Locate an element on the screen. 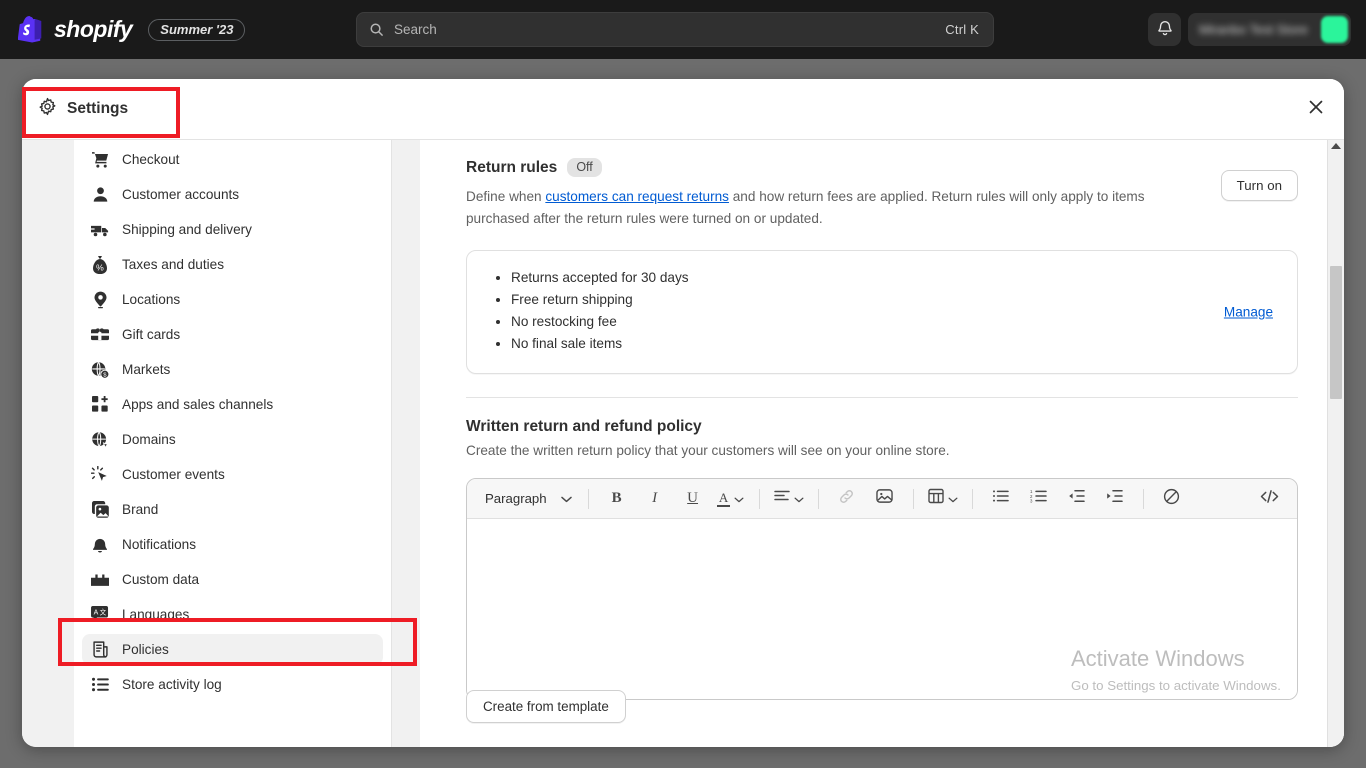 This screenshot has width=1366, height=768. outdent-button is located at coordinates (1077, 499).